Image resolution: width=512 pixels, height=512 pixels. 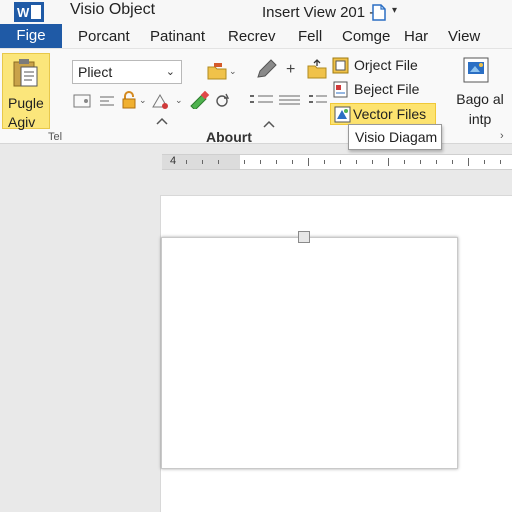 I want to click on group-label-abourt: Abourt, so click(x=229, y=137).